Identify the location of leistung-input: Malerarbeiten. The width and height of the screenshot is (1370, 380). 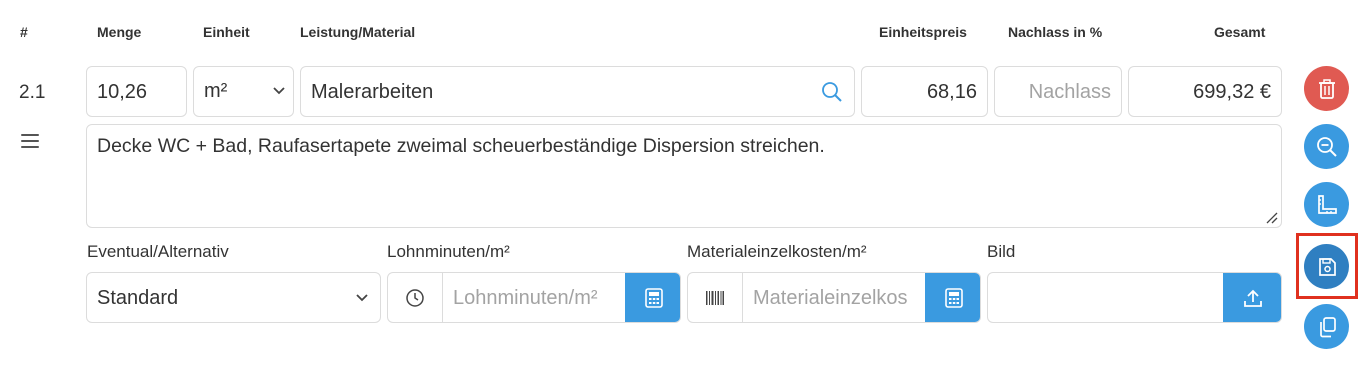
(577, 91).